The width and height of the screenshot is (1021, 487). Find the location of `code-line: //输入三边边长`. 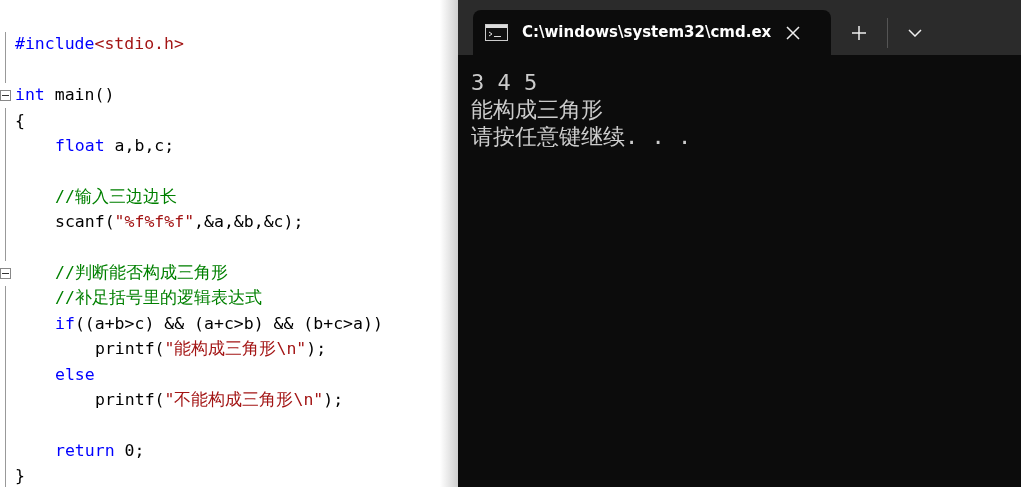

code-line: //输入三边边长 is located at coordinates (116, 197).